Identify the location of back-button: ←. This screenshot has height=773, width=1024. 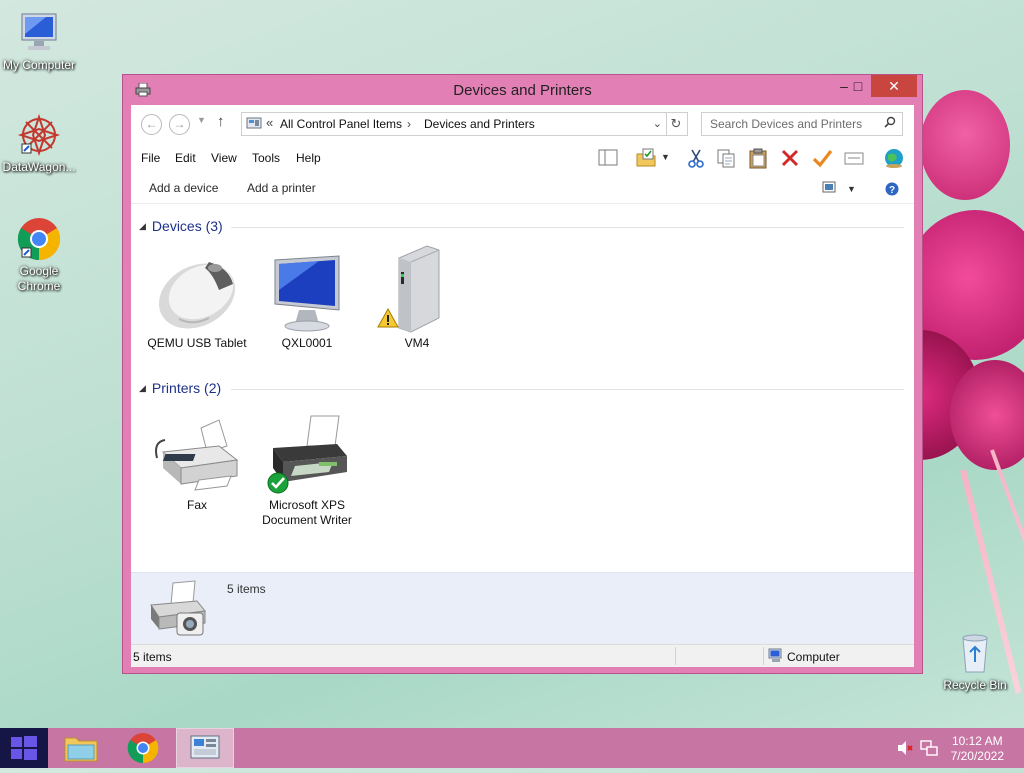
(151, 124).